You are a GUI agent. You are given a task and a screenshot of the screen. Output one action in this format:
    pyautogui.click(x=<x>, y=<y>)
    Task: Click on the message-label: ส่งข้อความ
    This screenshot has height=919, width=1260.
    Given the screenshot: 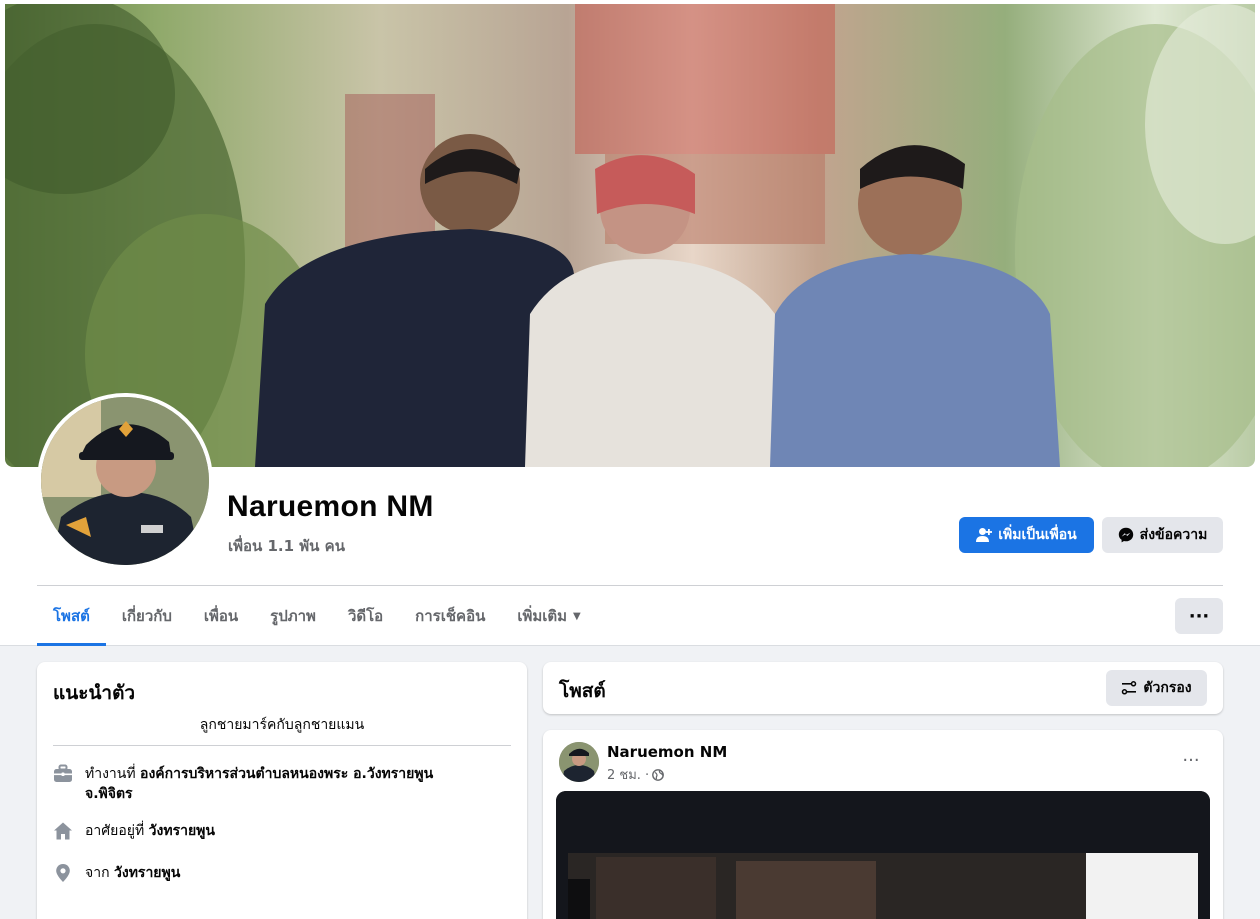 What is the action you would take?
    pyautogui.click(x=1173, y=535)
    